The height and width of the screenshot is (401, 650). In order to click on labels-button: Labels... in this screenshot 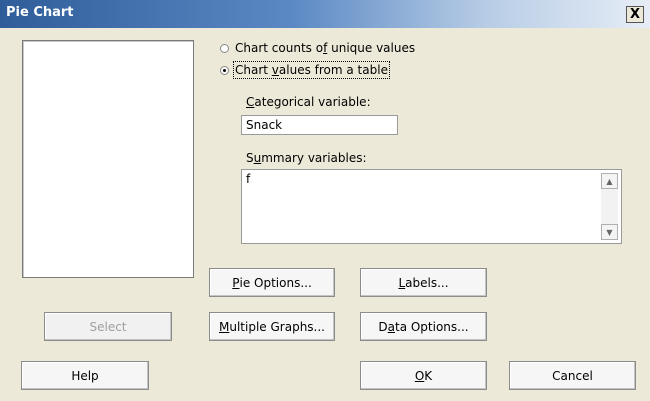, I will do `click(423, 282)`.